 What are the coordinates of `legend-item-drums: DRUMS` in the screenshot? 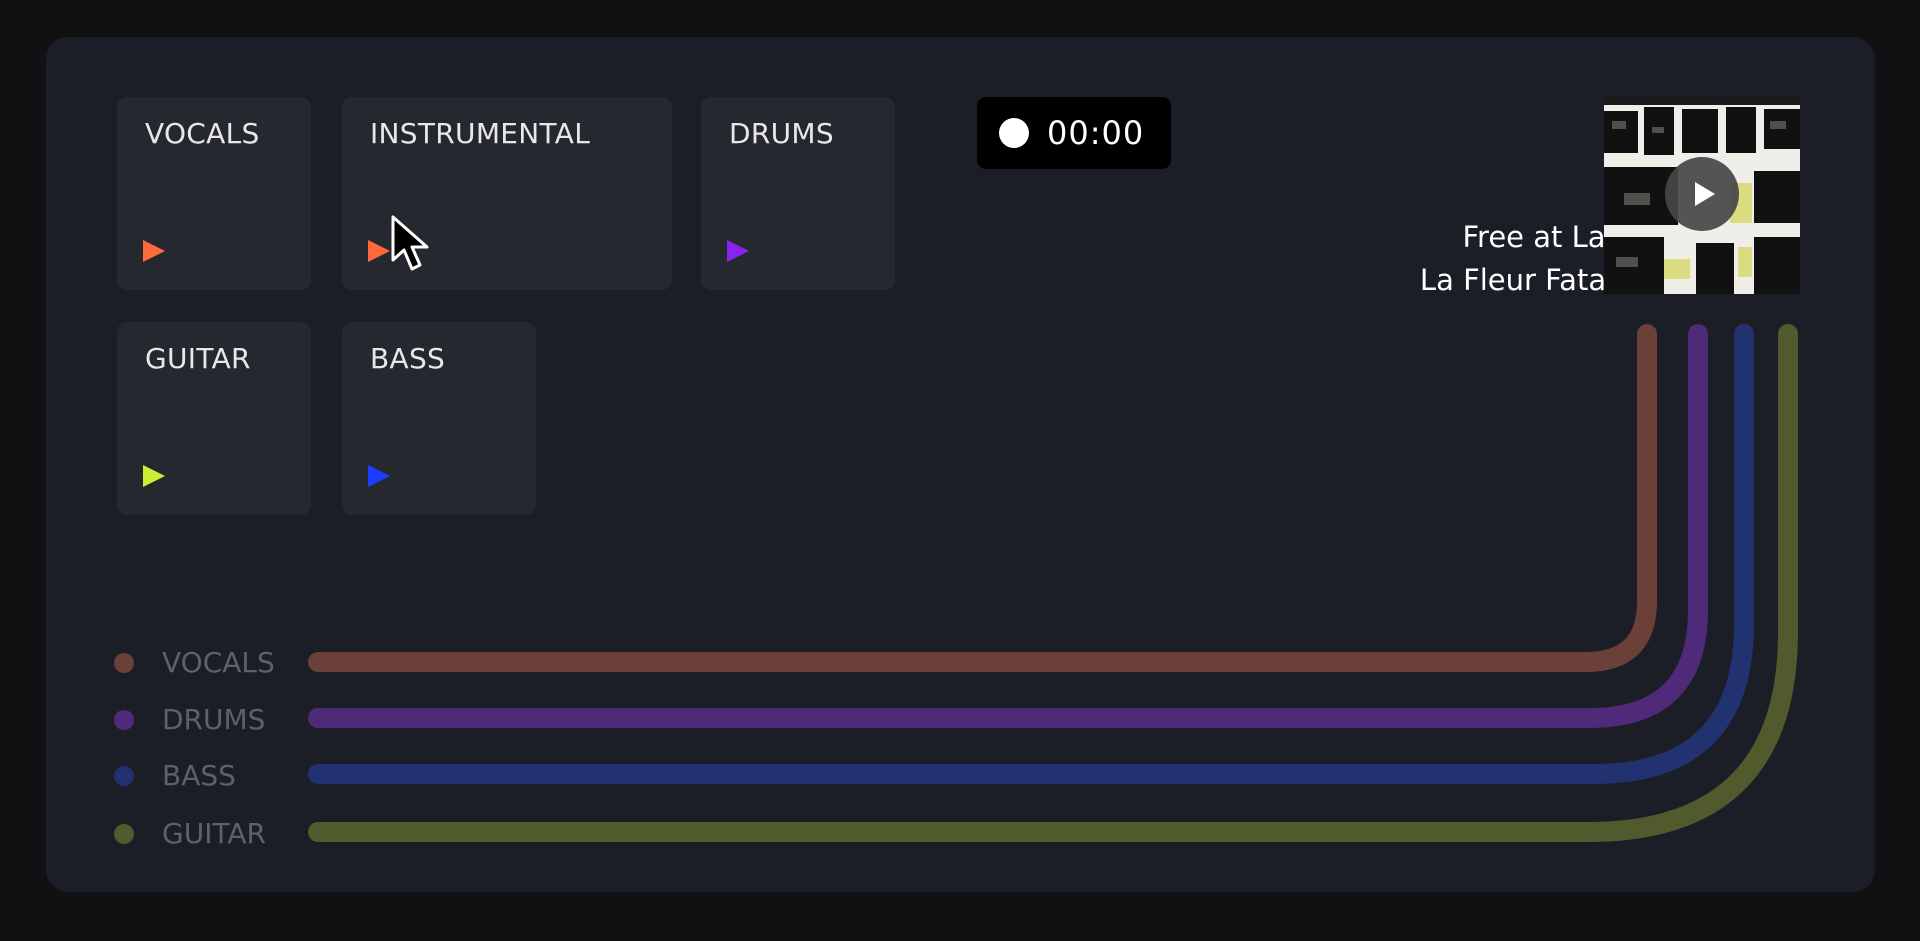 It's located at (189, 719).